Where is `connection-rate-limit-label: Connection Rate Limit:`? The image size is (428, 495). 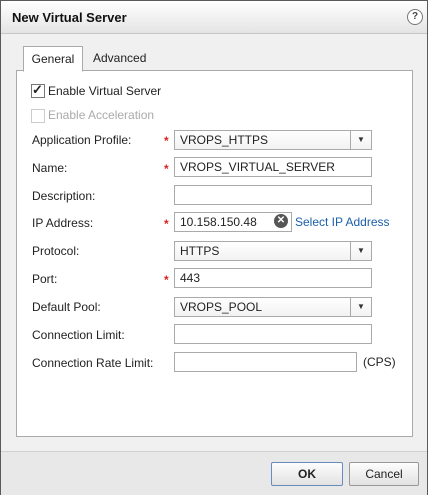 connection-rate-limit-label: Connection Rate Limit: is located at coordinates (93, 363).